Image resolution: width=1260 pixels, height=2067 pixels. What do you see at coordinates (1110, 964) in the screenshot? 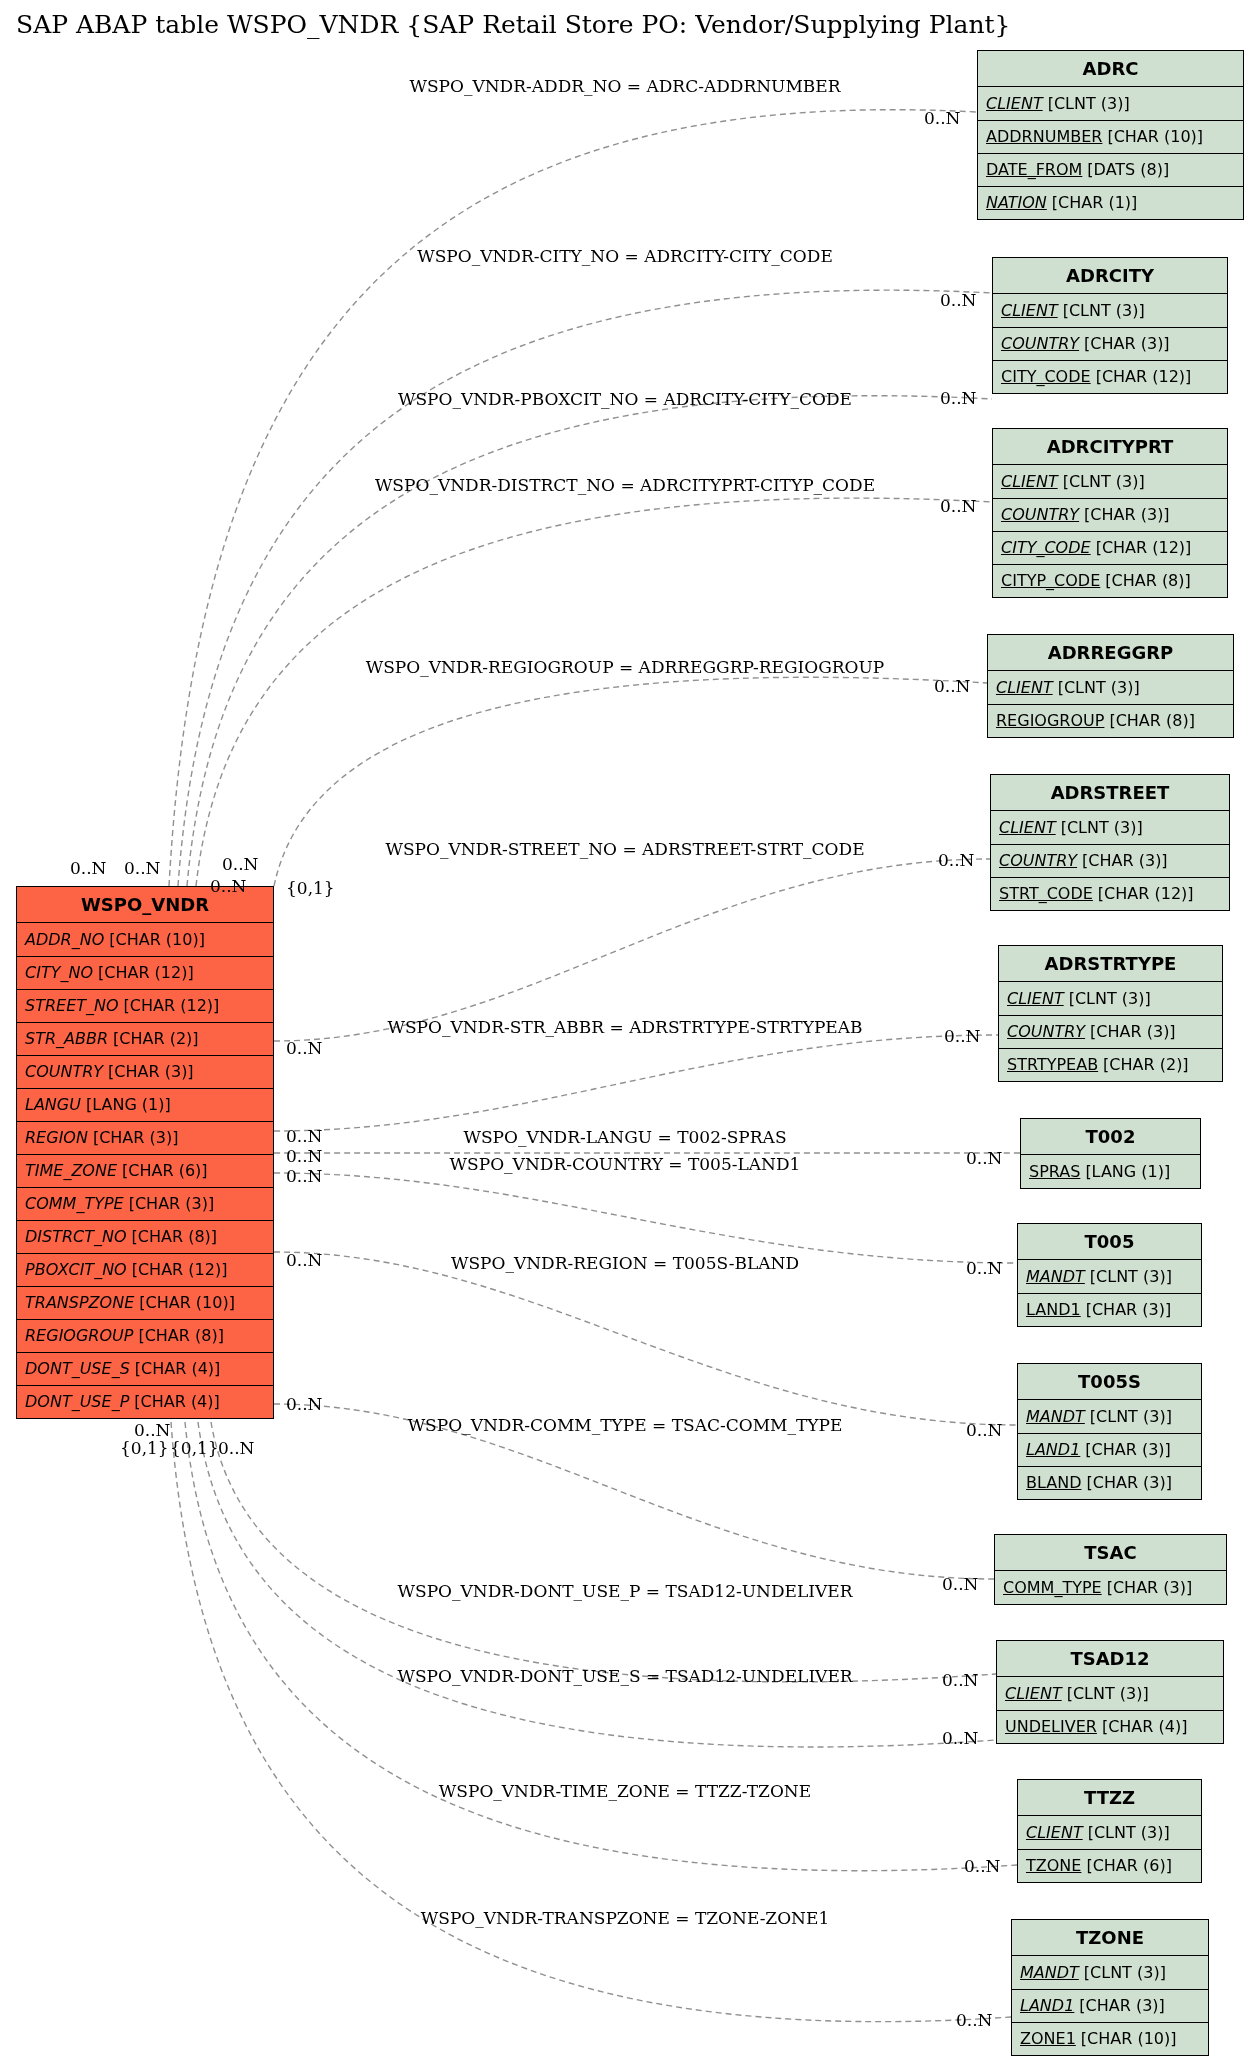
I see `table-header: ADRSTRTYPE` at bounding box center [1110, 964].